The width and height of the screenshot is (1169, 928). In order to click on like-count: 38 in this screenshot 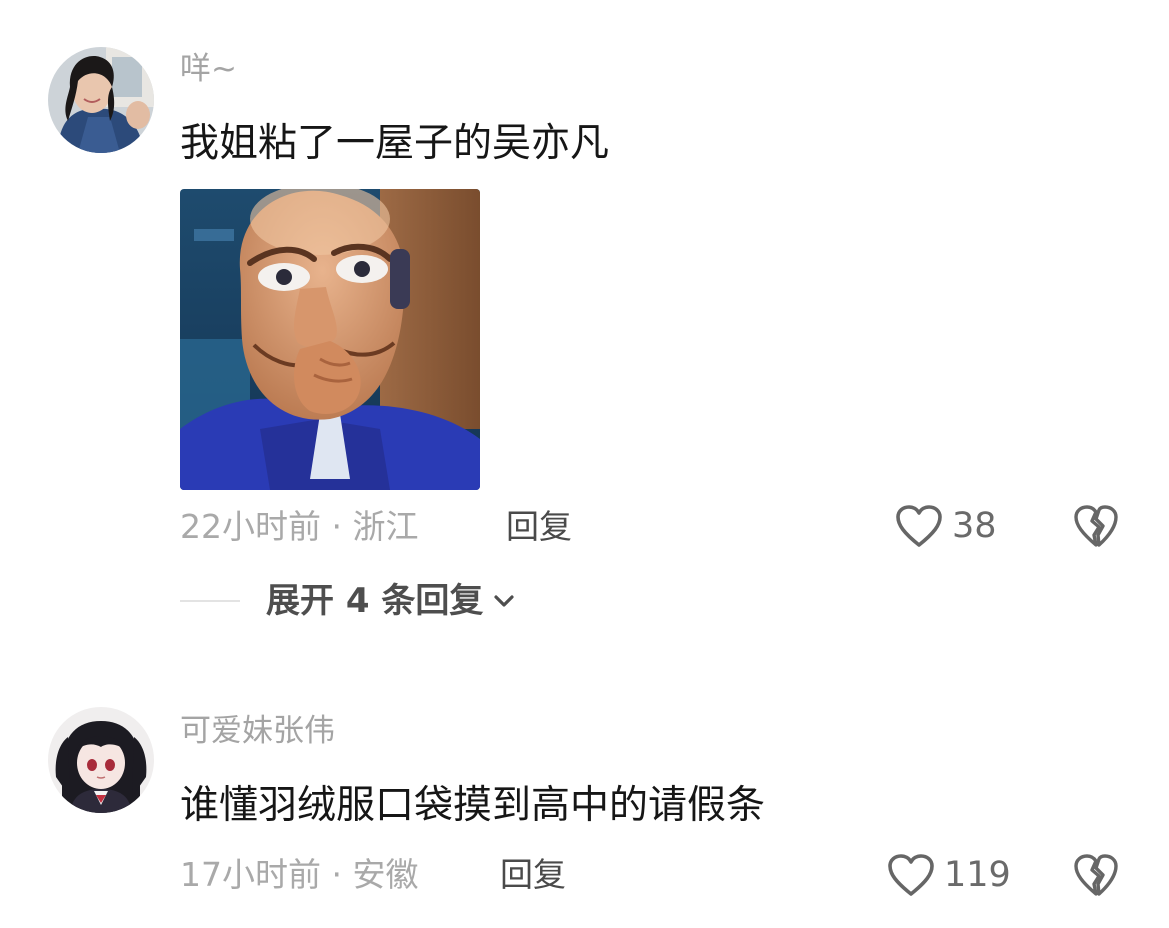, I will do `click(974, 525)`.